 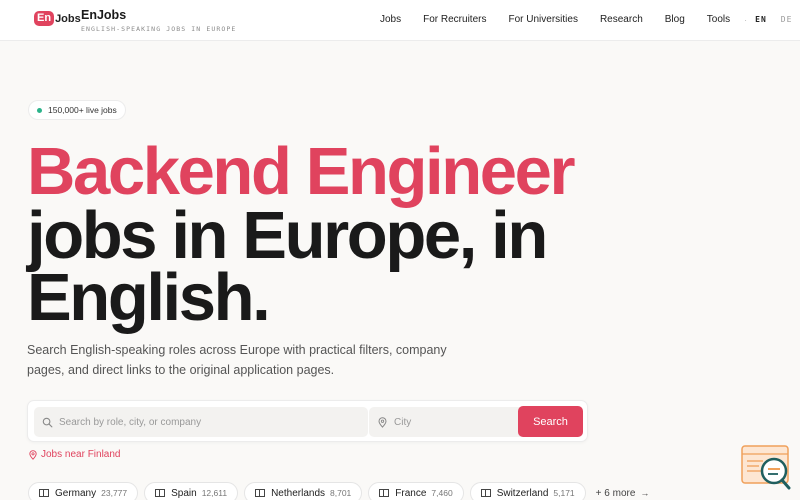 What do you see at coordinates (298, 493) in the screenshot?
I see `country-name: Netherlands` at bounding box center [298, 493].